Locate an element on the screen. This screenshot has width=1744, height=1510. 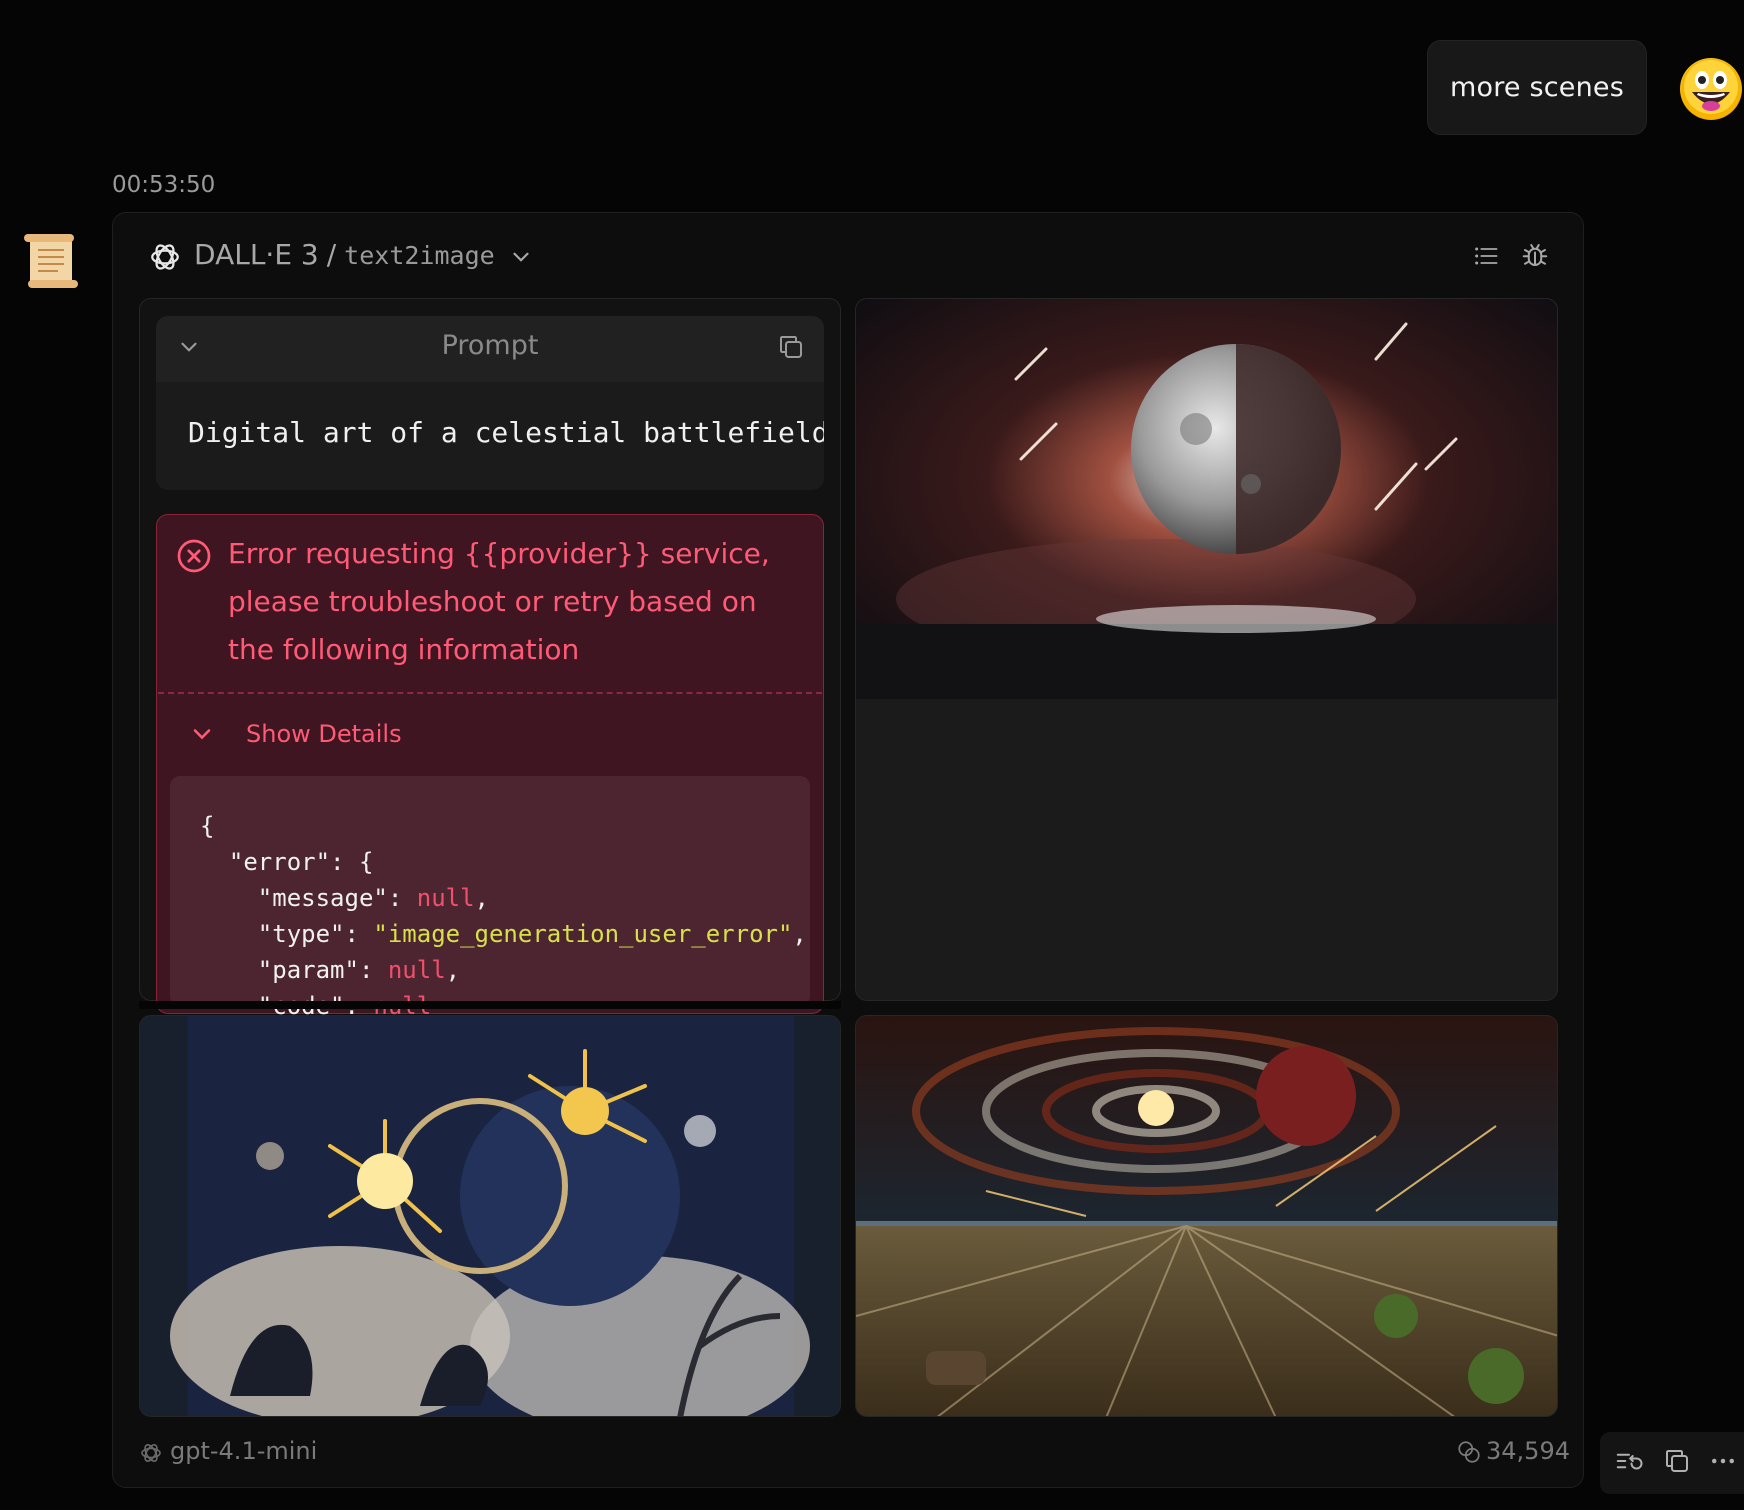
token-usage-icon is located at coordinates (1469, 1452).